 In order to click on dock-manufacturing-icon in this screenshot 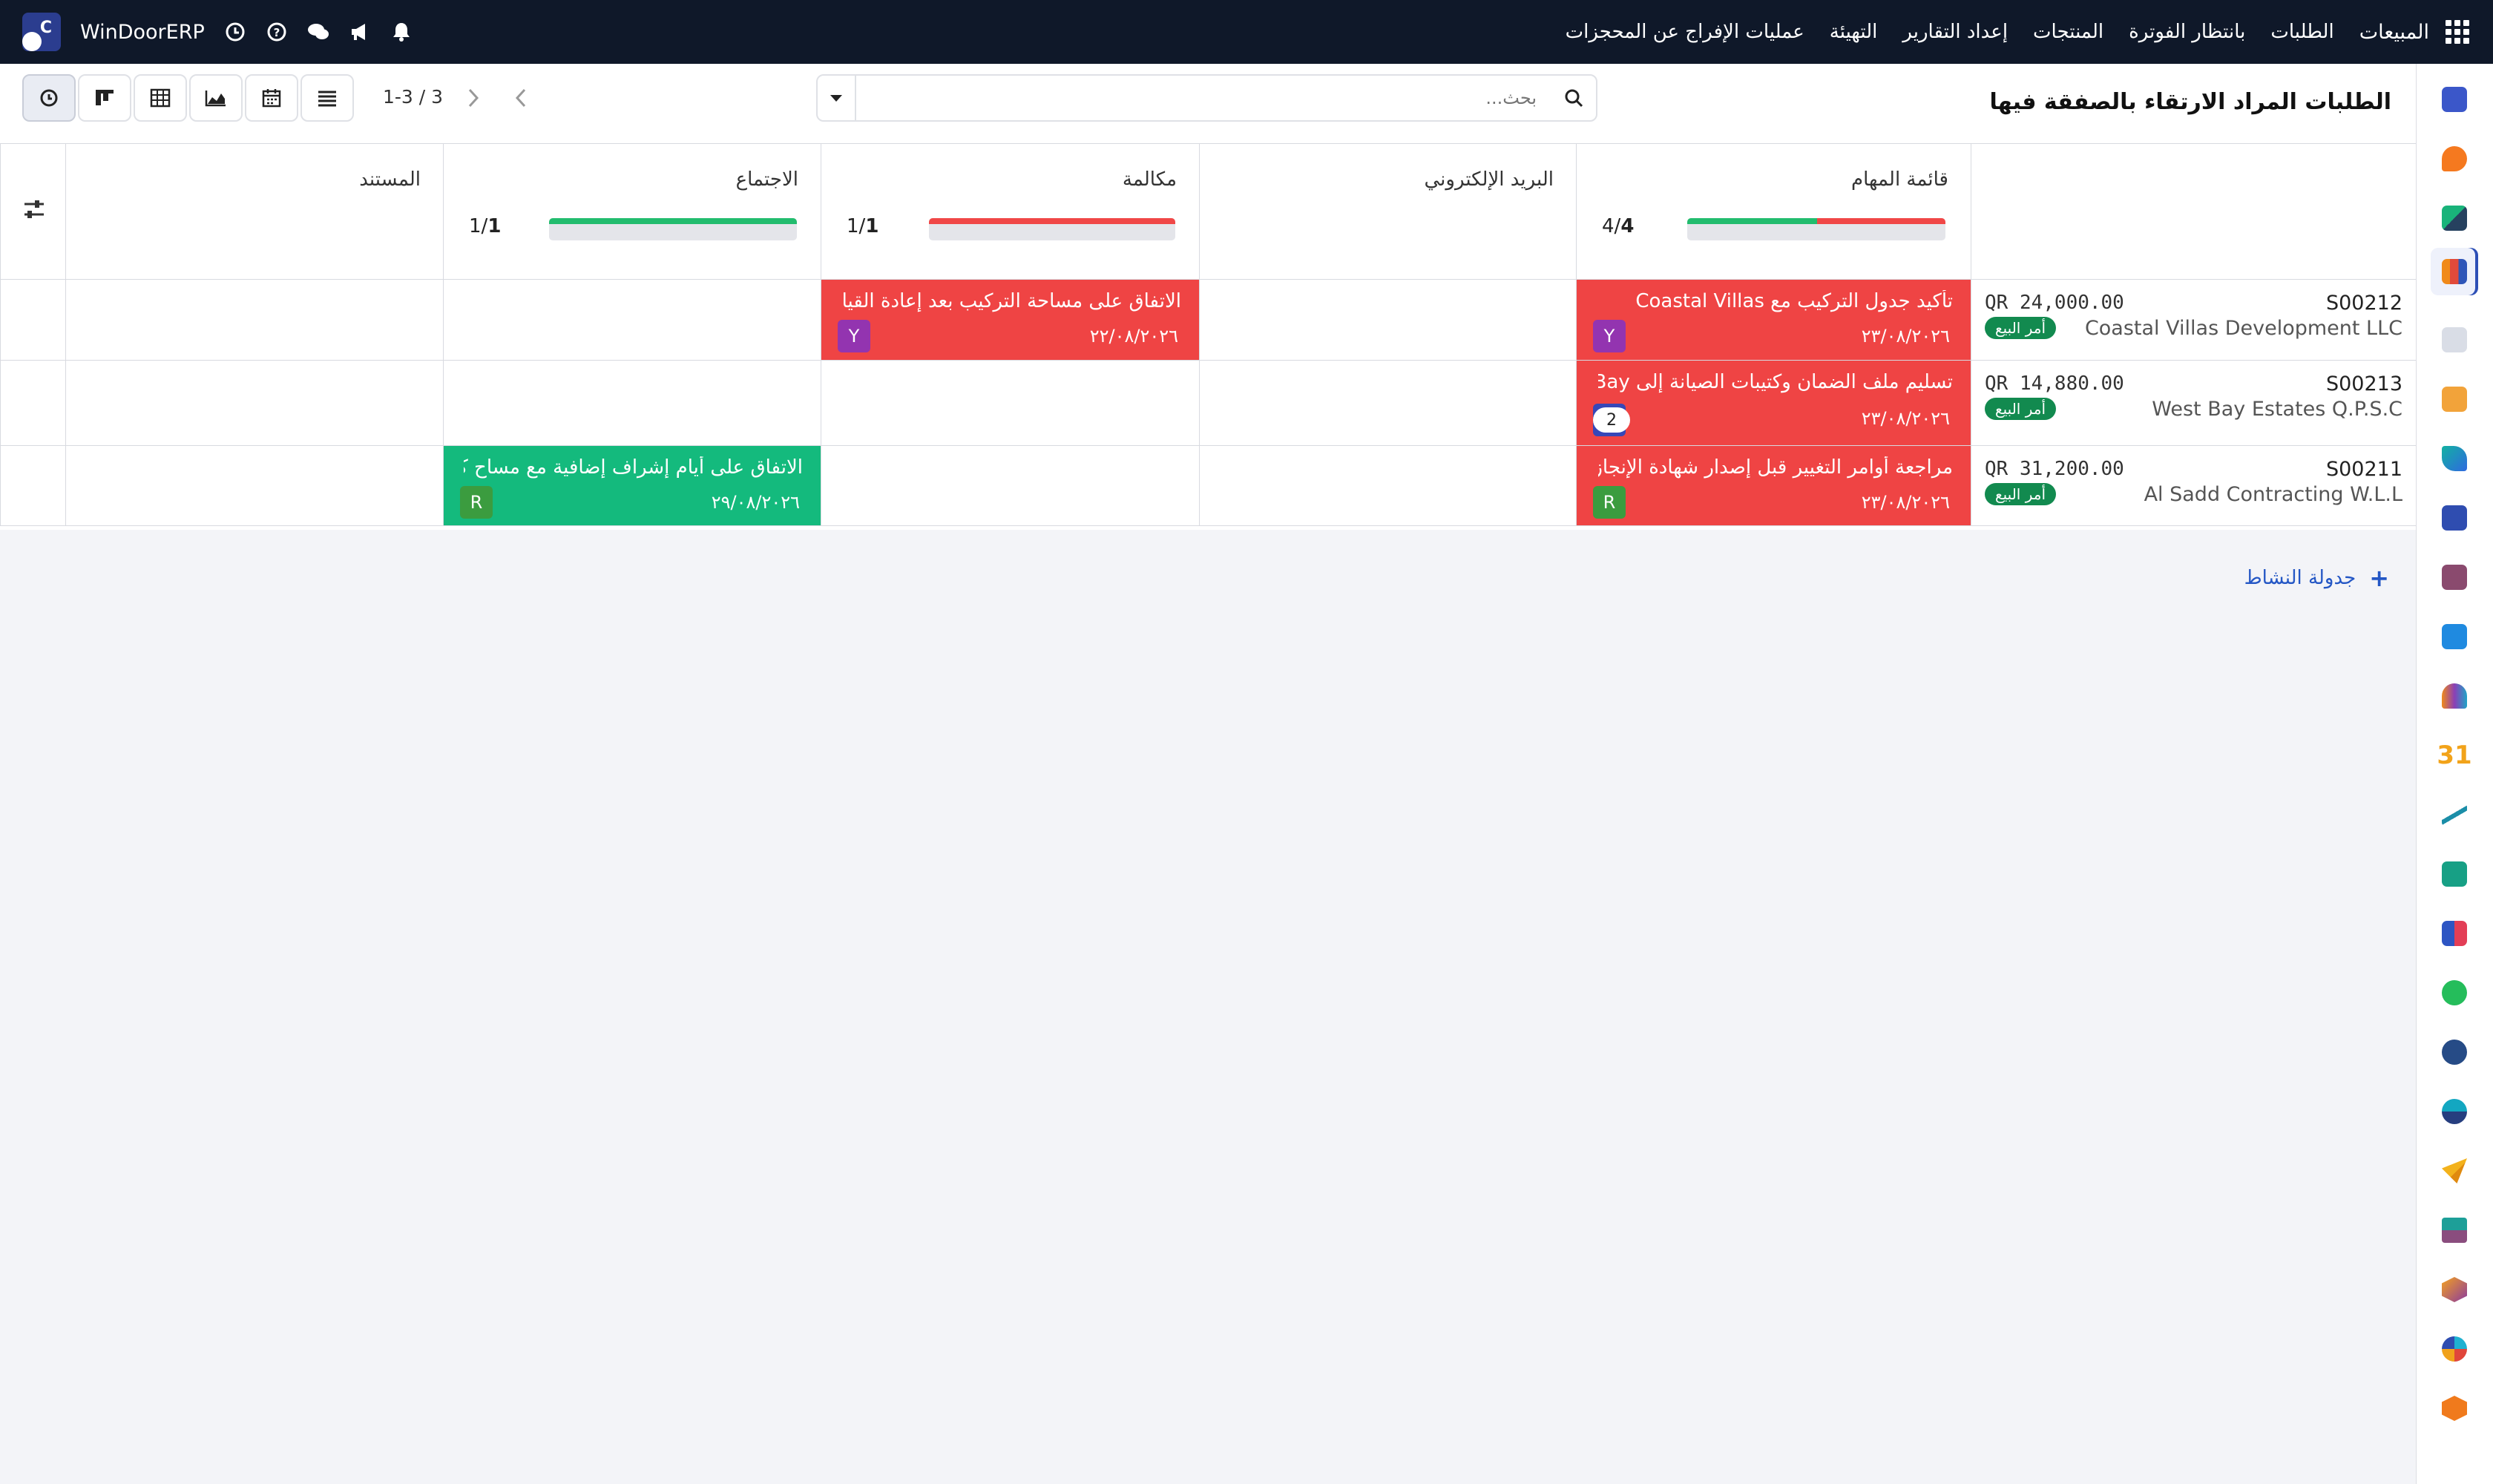, I will do `click(2454, 399)`.